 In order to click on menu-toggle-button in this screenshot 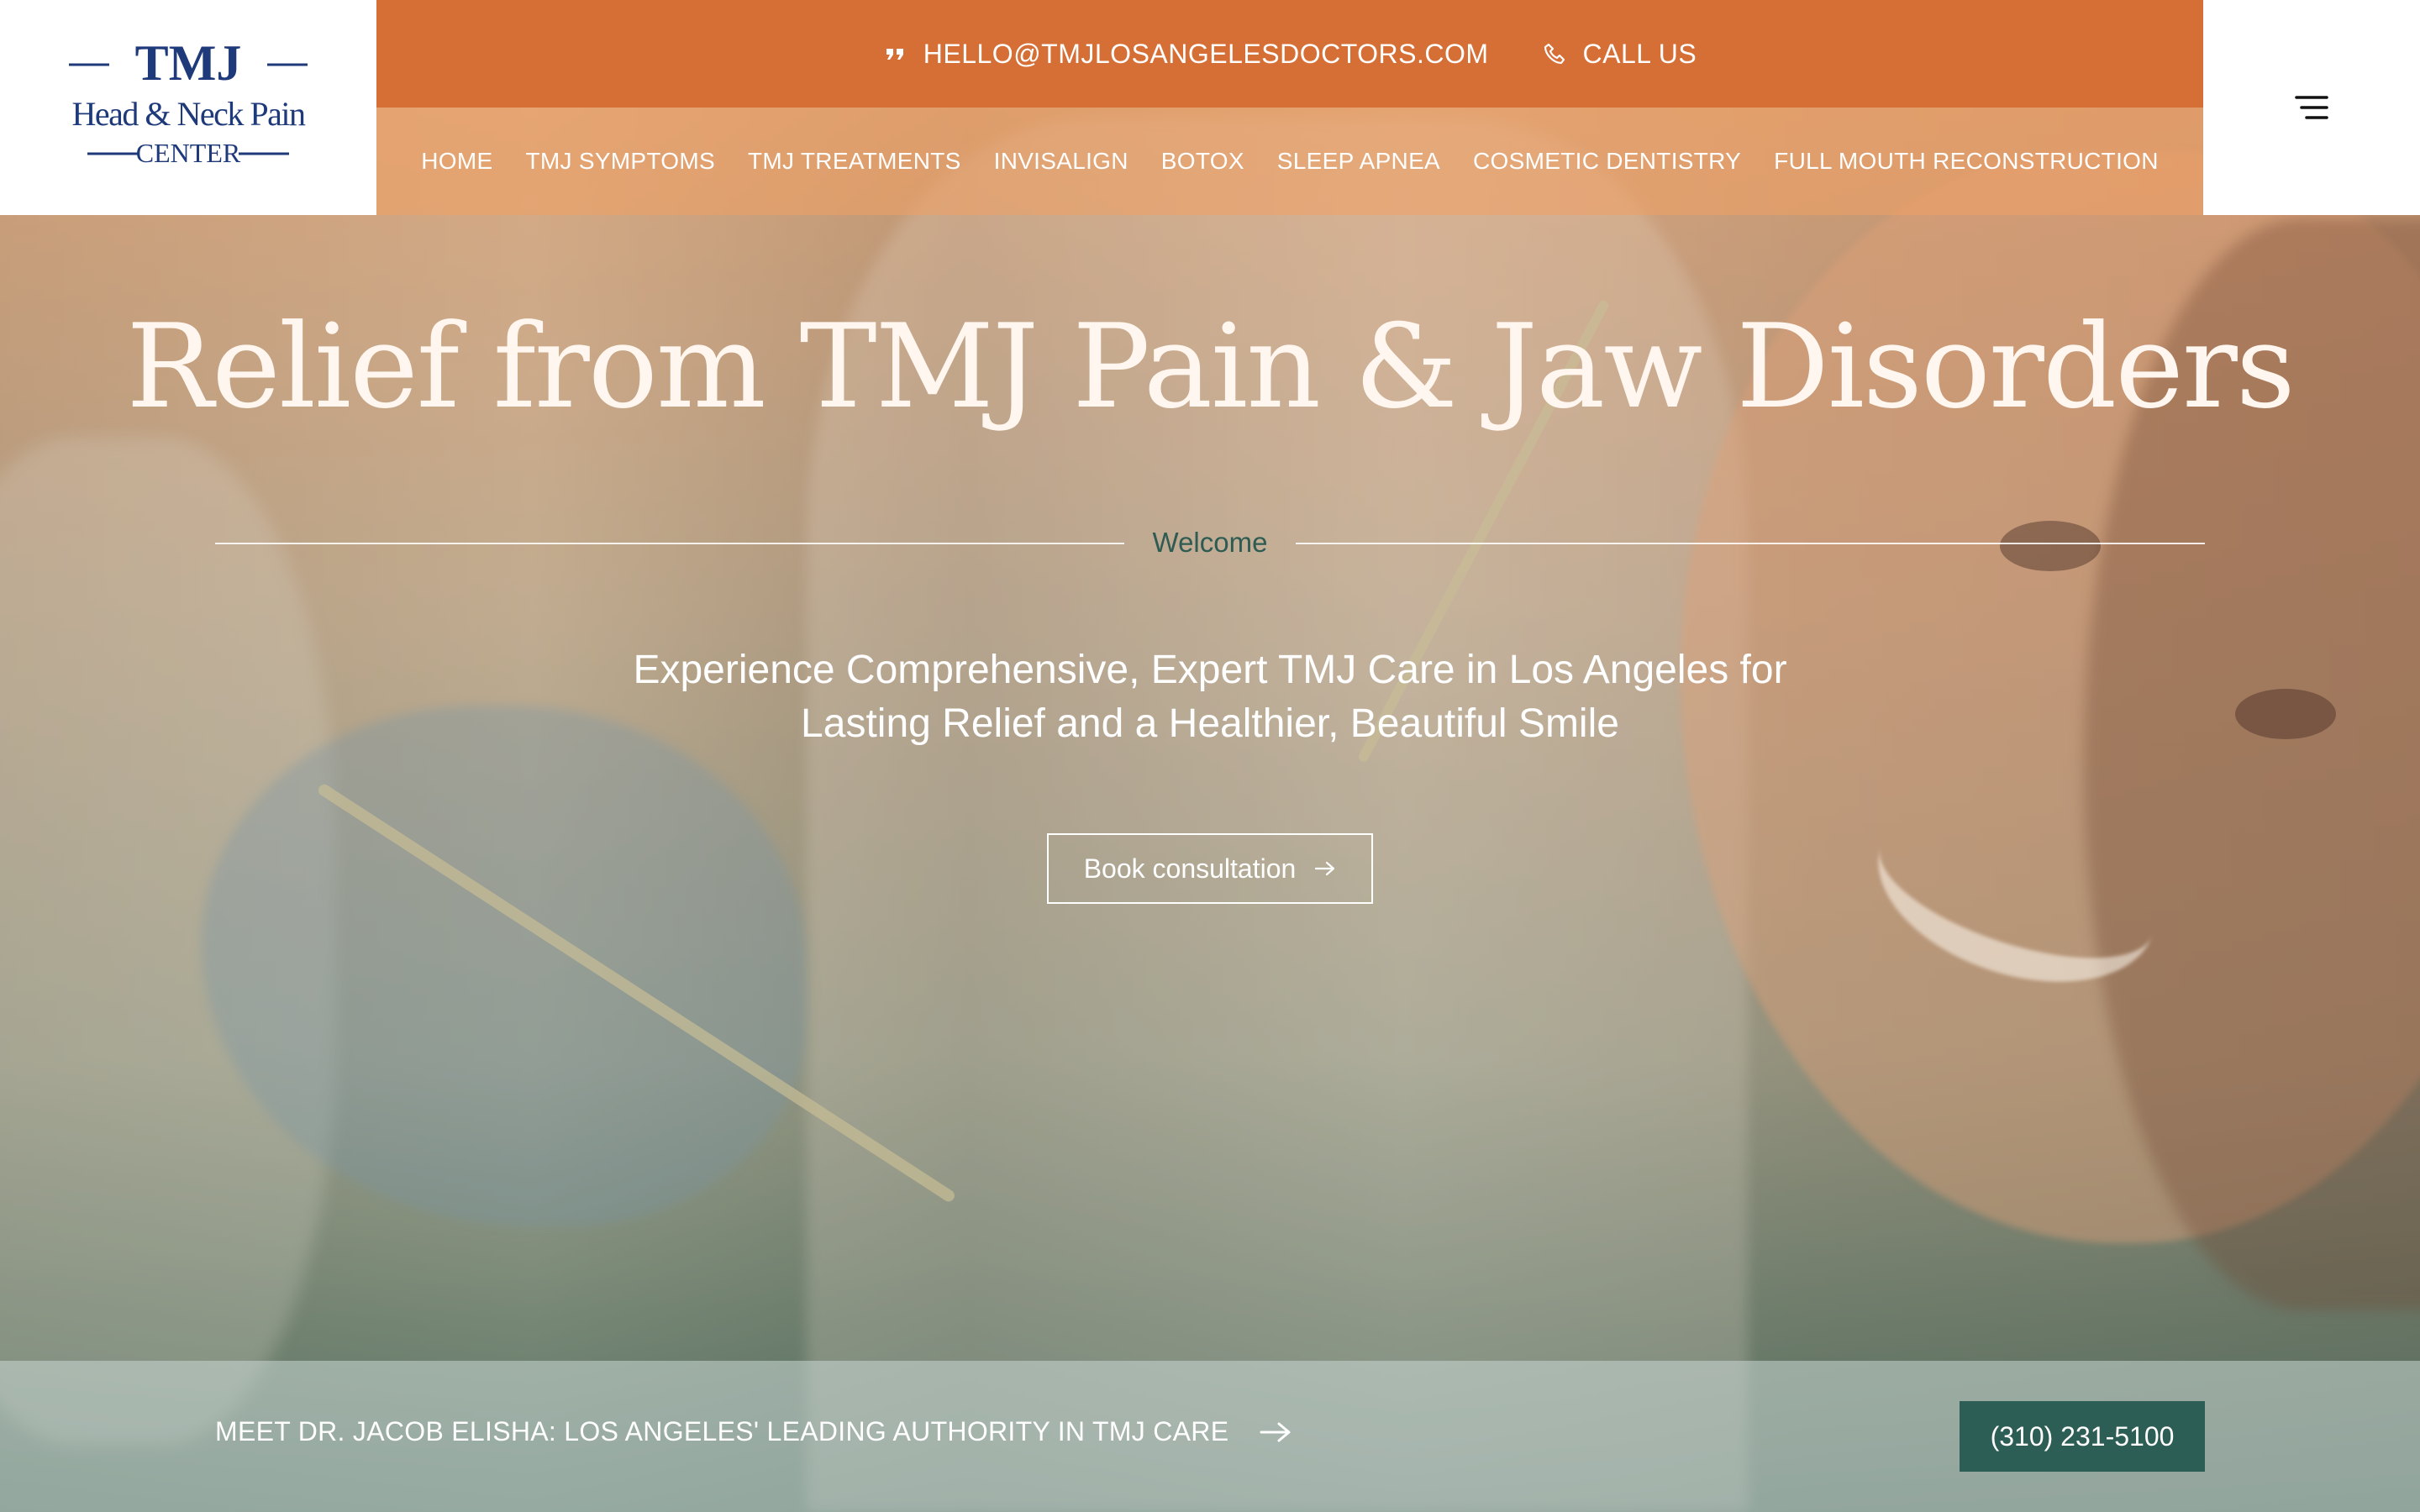, I will do `click(2311, 107)`.